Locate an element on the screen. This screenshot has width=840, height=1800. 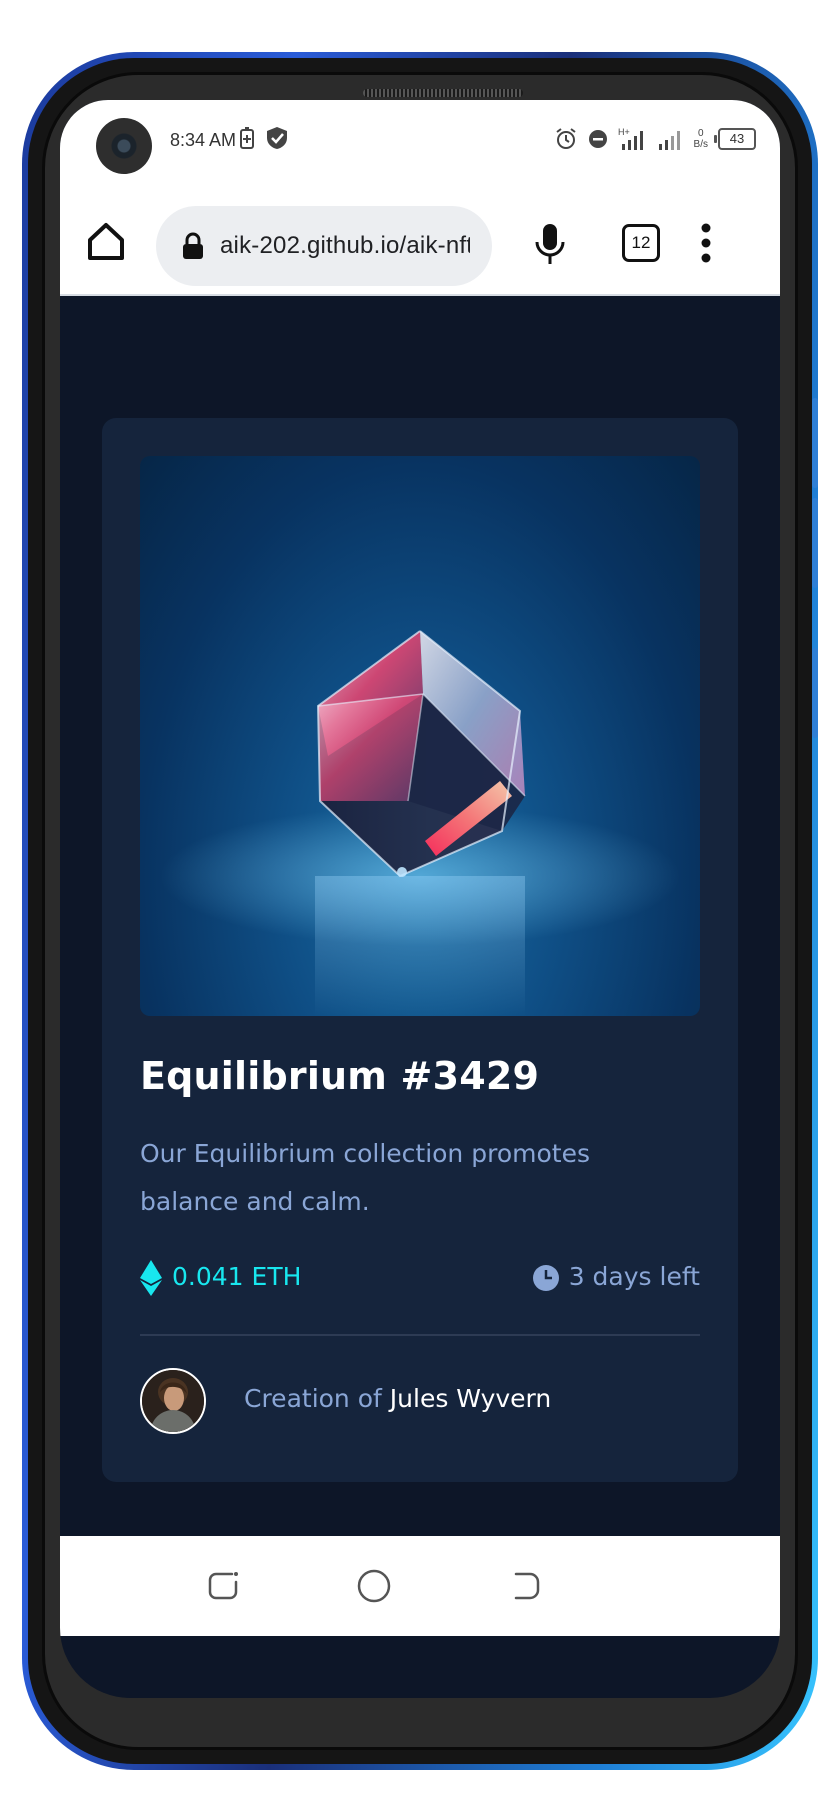
url-text: aik-202.github.io/aik-nft is located at coordinates (345, 246).